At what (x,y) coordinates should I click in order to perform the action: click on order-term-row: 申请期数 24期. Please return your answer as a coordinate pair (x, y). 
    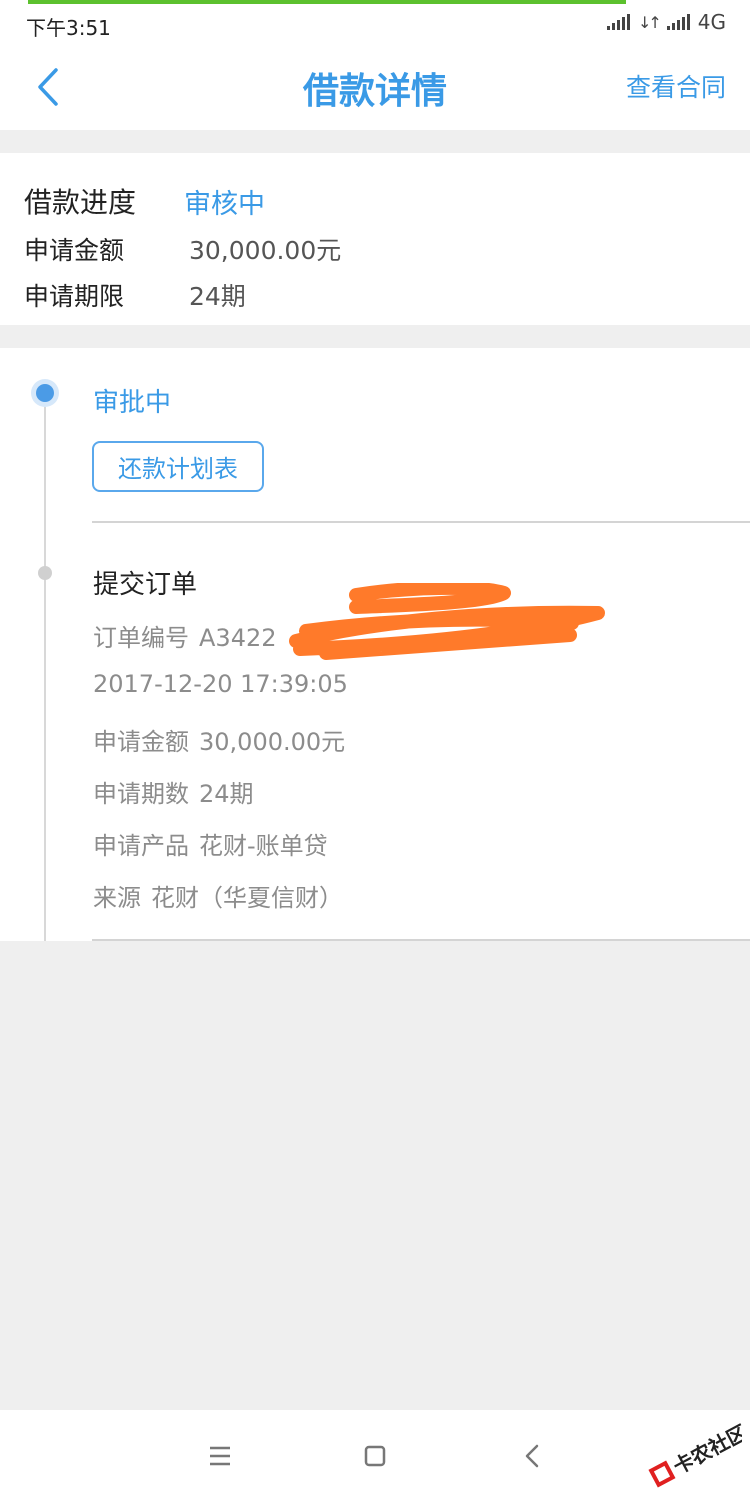
    Looking at the image, I should click on (173, 791).